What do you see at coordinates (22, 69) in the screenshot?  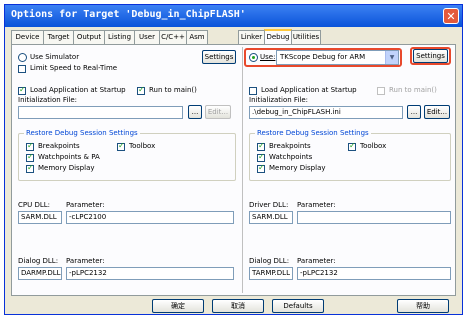 I see `limit-speed-checkbox` at bounding box center [22, 69].